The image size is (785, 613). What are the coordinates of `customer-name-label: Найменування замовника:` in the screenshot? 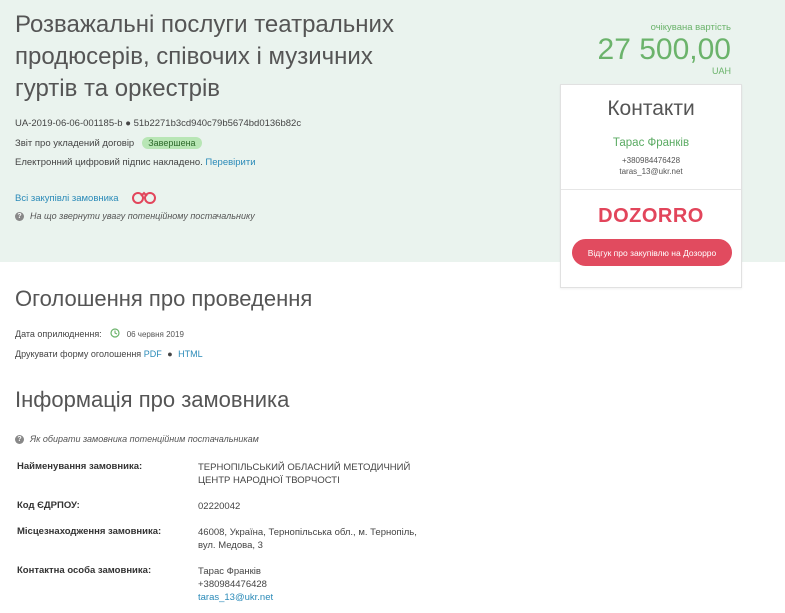 It's located at (80, 466).